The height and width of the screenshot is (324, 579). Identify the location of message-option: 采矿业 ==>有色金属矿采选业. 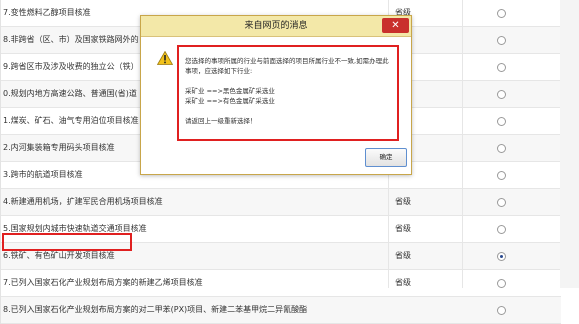
(230, 101).